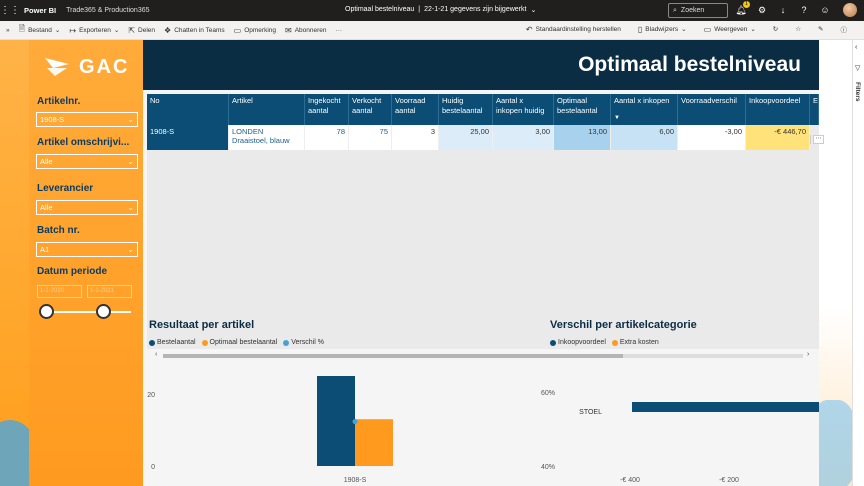  What do you see at coordinates (712, 109) in the screenshot?
I see `column-header: Voorraadverschil` at bounding box center [712, 109].